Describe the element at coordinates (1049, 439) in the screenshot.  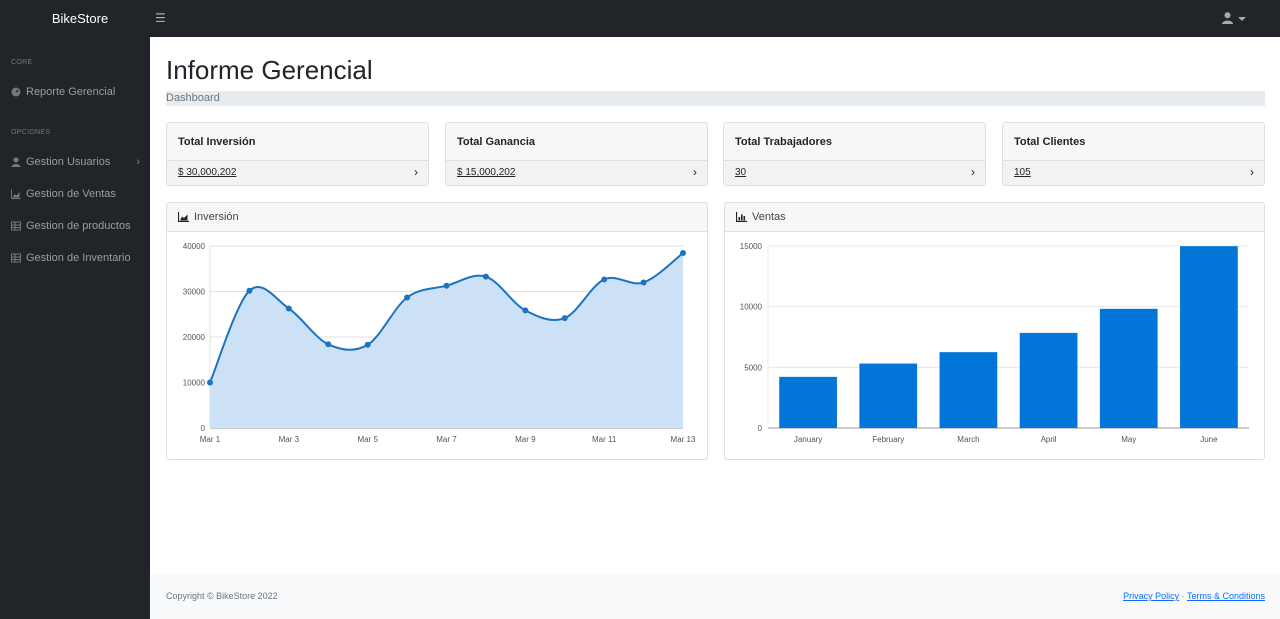
I see `x-tick-label: April` at that location.